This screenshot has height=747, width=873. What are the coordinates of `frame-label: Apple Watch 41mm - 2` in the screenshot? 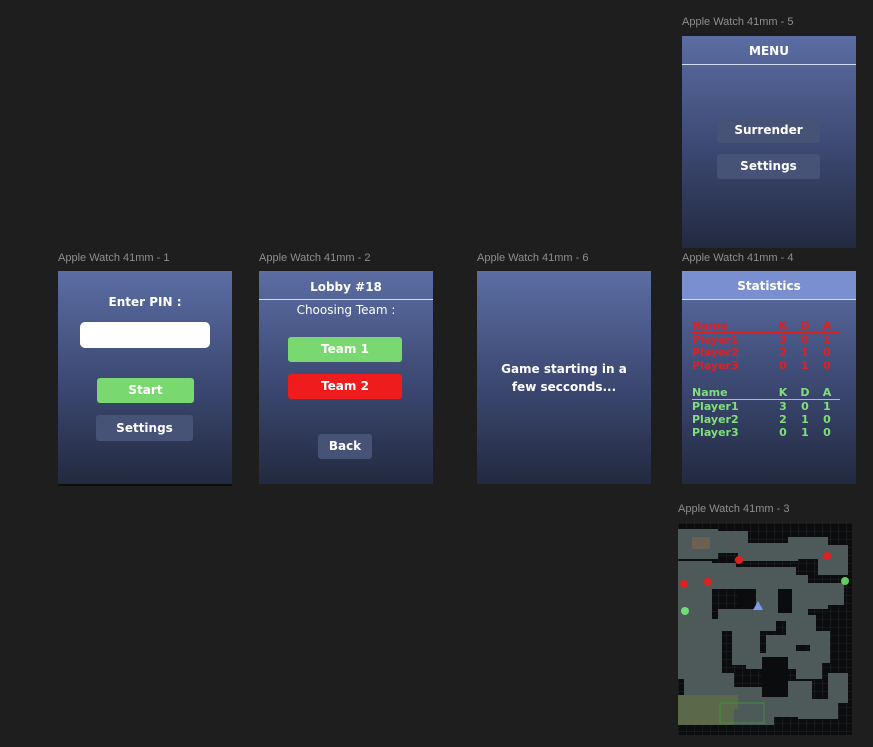 It's located at (315, 258).